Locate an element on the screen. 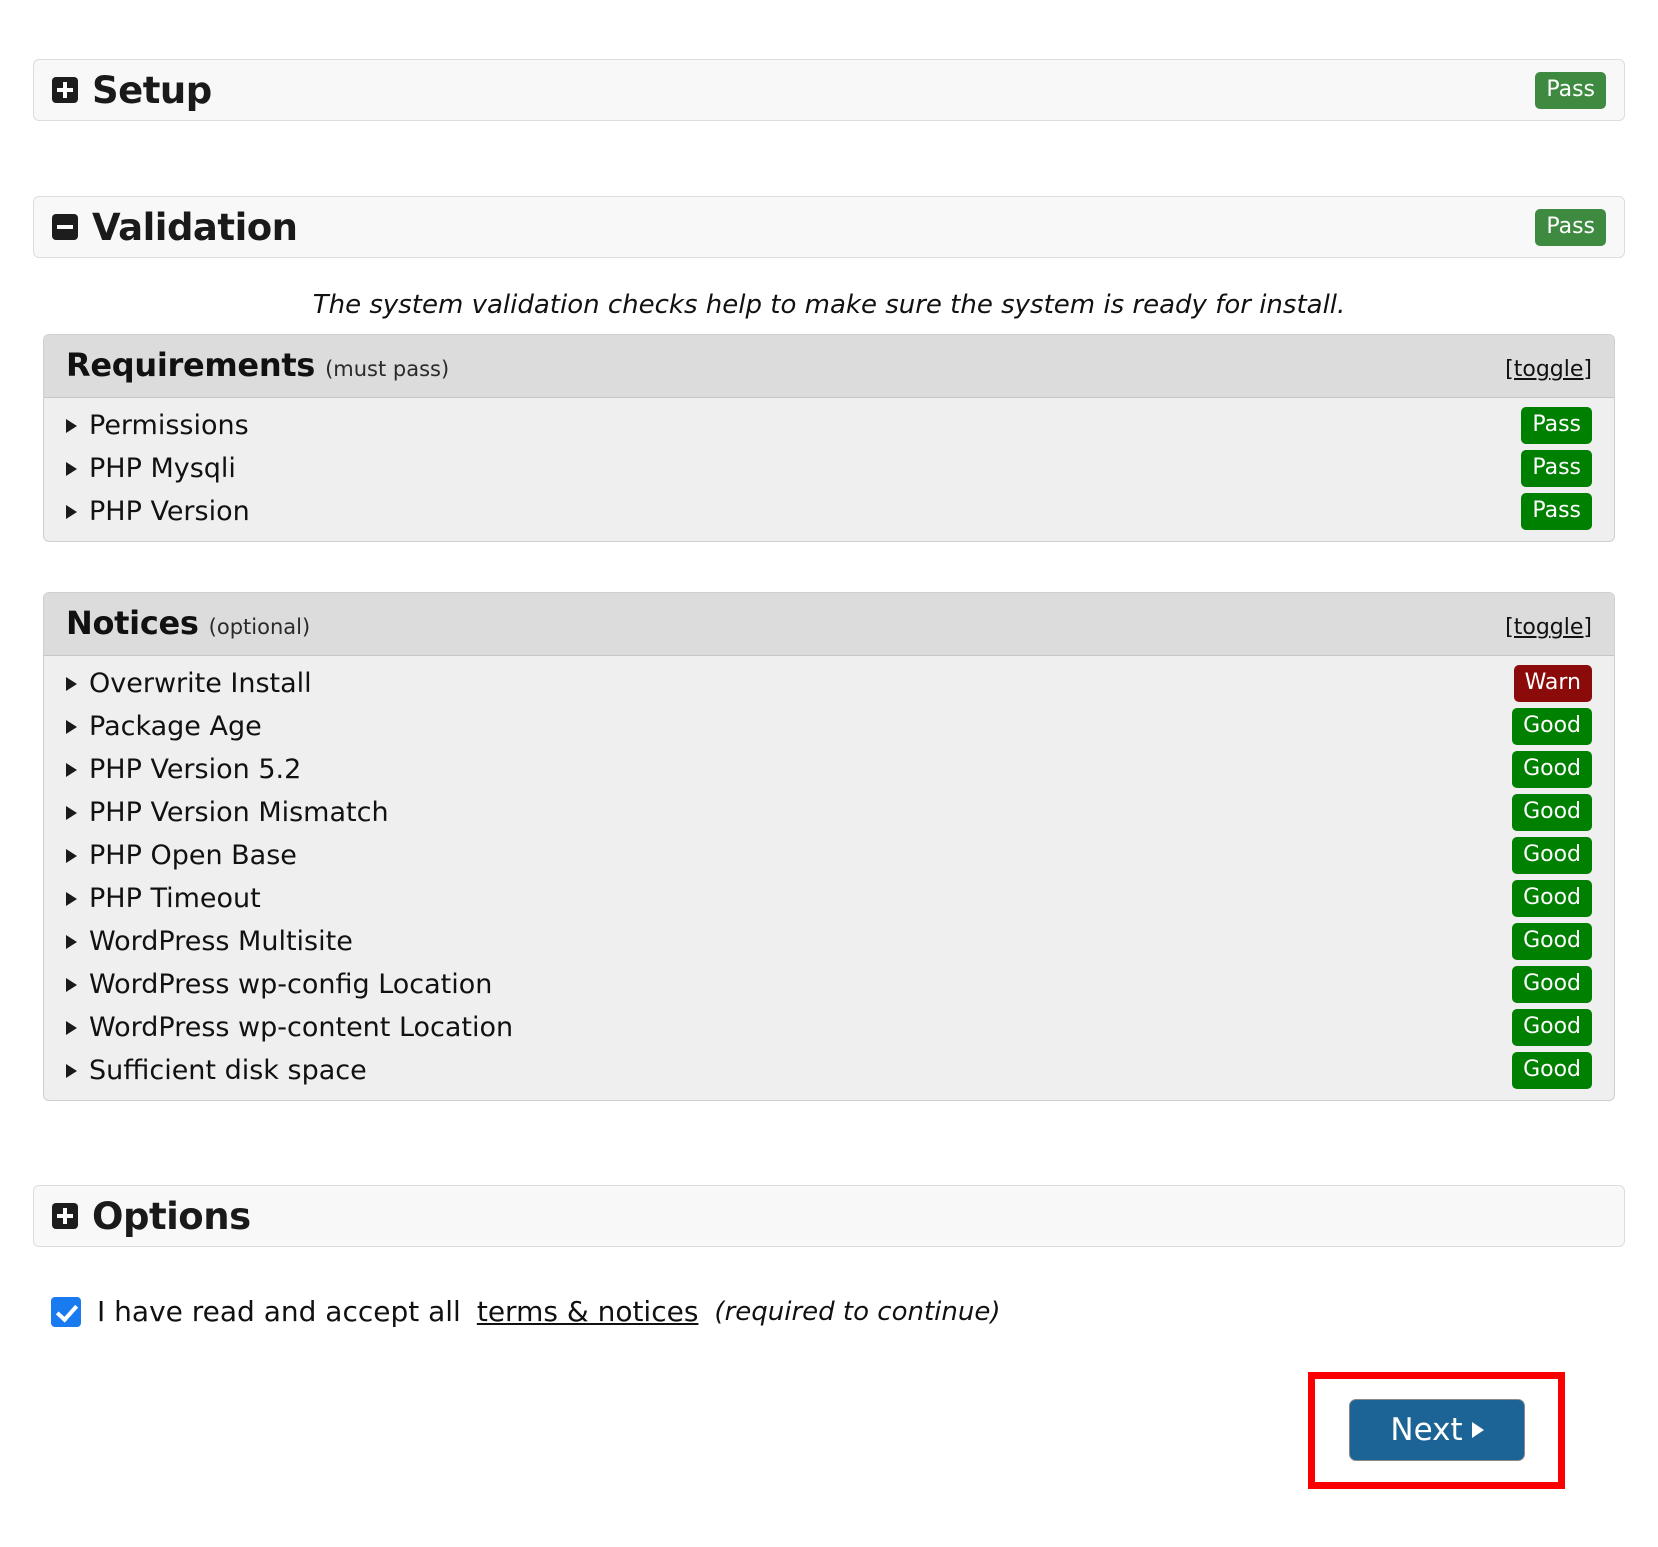 This screenshot has width=1658, height=1547. check-row-left: WordPress wp-config Location is located at coordinates (279, 984).